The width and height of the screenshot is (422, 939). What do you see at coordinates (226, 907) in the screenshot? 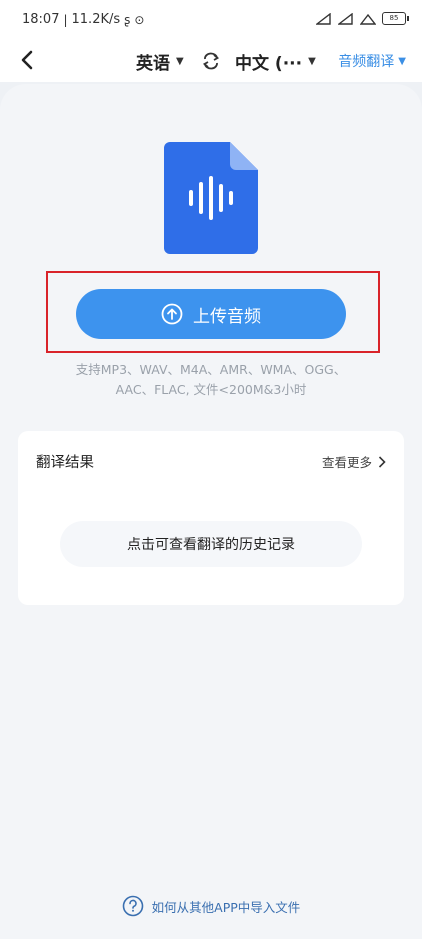
I see `import-help-label: 如何从其他APP中导入文件` at bounding box center [226, 907].